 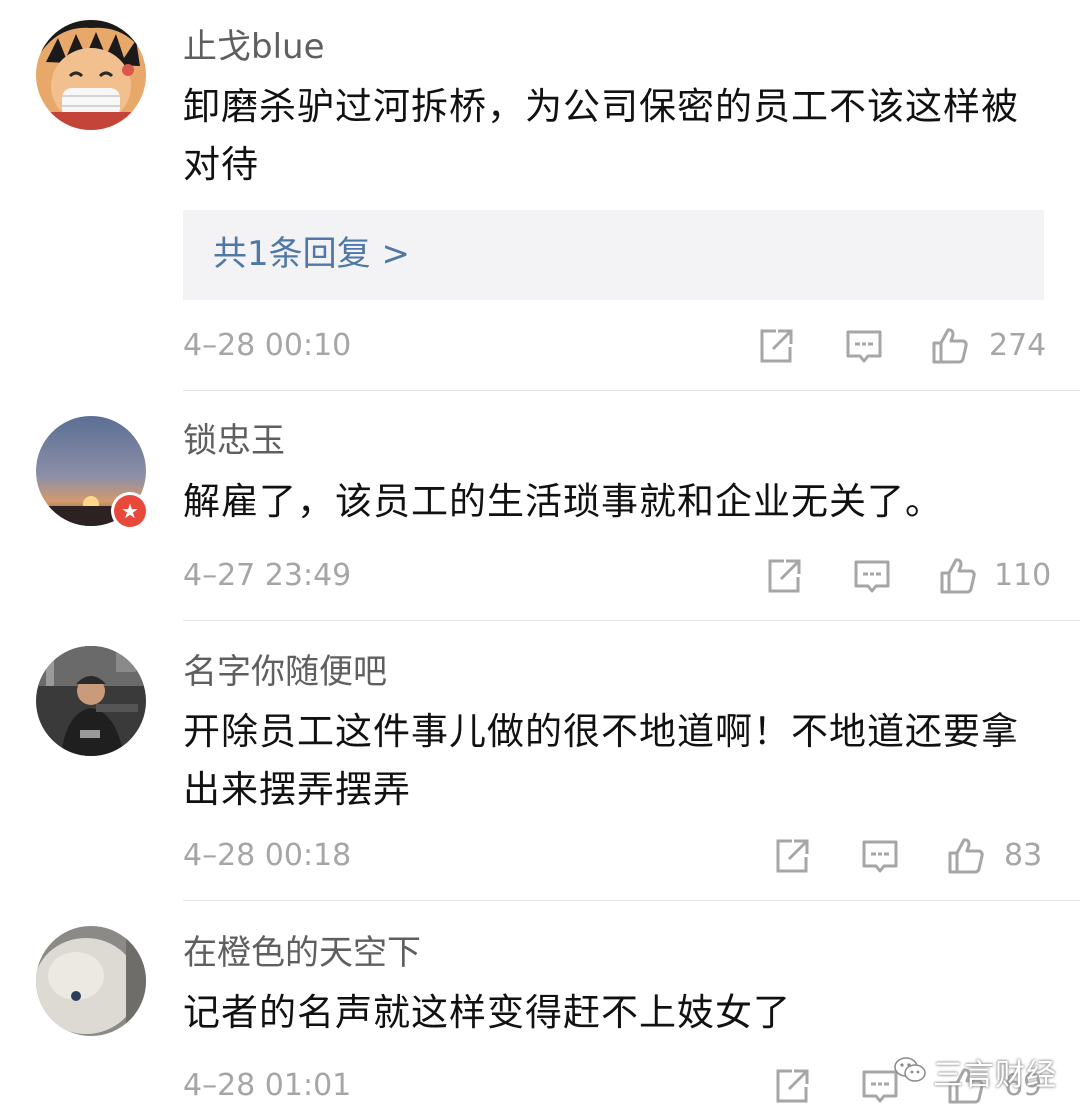 What do you see at coordinates (267, 575) in the screenshot?
I see `timestamp: 4–27 23:49` at bounding box center [267, 575].